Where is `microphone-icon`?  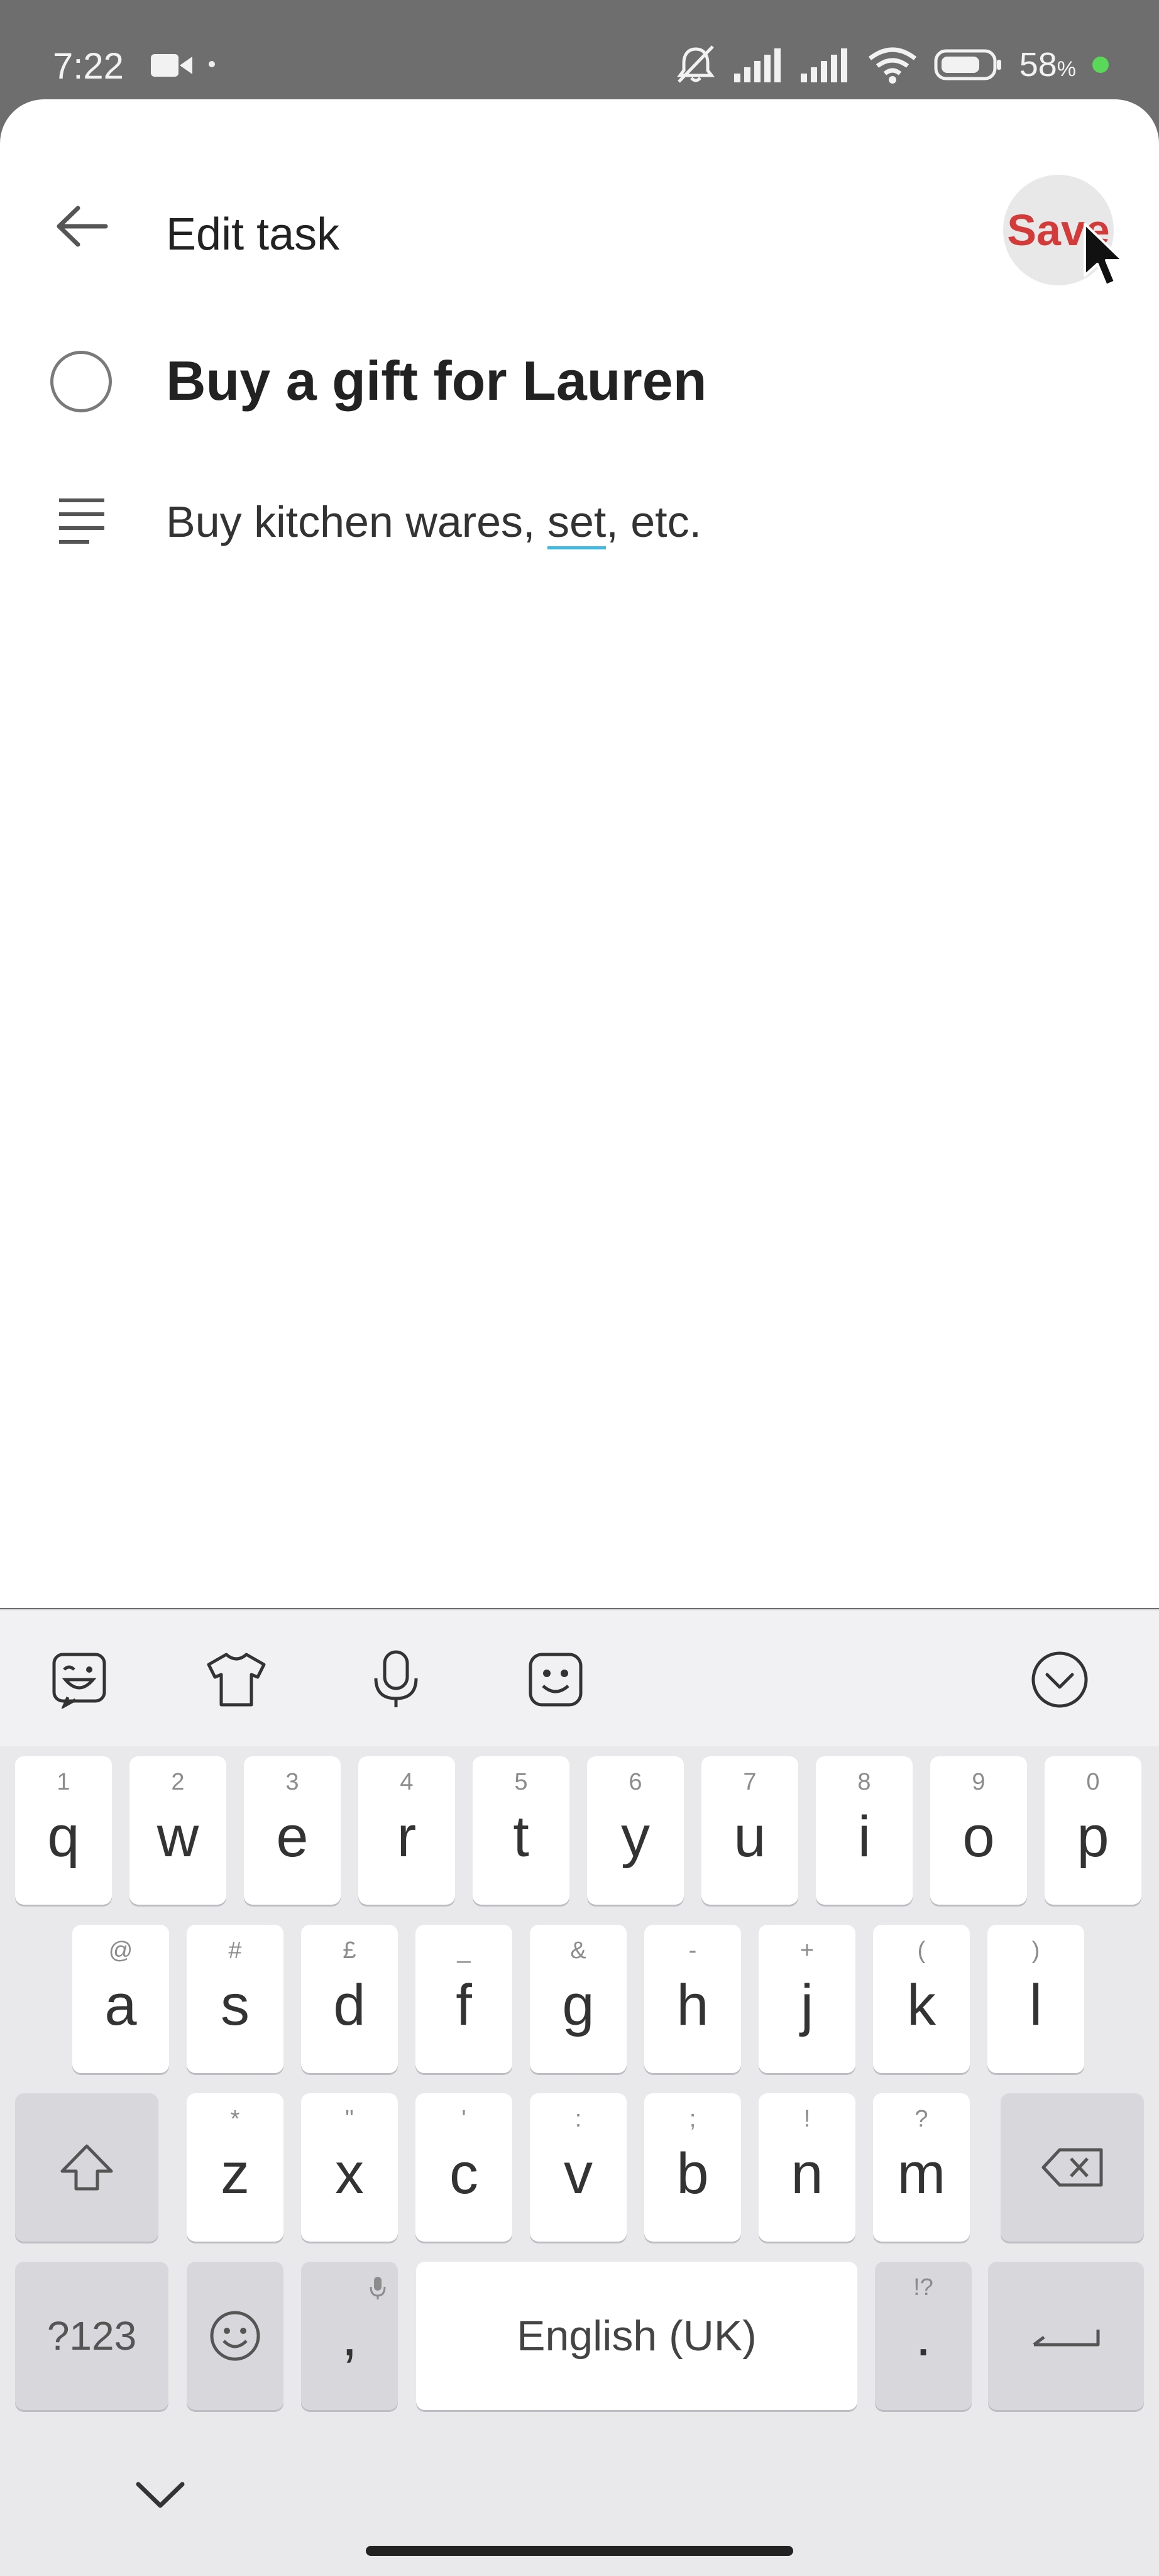
microphone-icon is located at coordinates (396, 1678).